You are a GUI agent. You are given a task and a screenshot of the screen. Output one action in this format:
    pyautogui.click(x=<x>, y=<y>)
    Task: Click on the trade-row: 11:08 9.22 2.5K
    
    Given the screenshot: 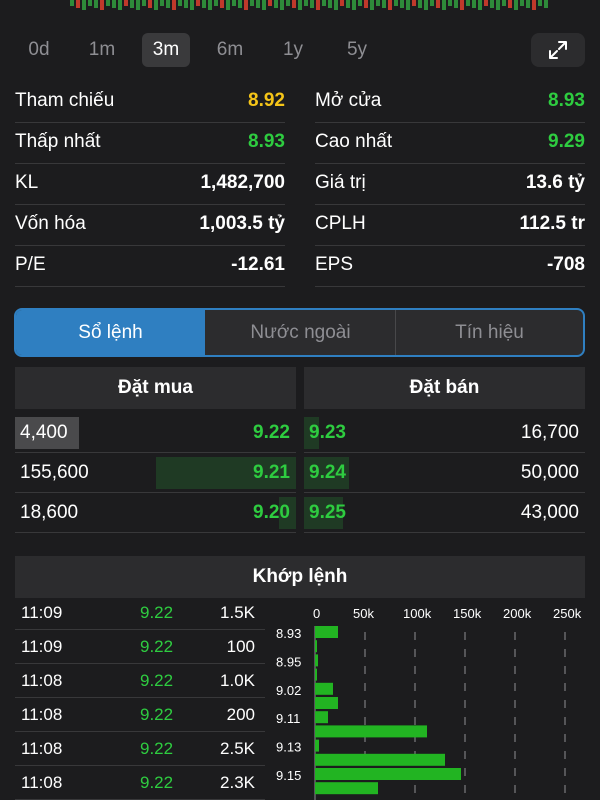 What is the action you would take?
    pyautogui.click(x=140, y=749)
    